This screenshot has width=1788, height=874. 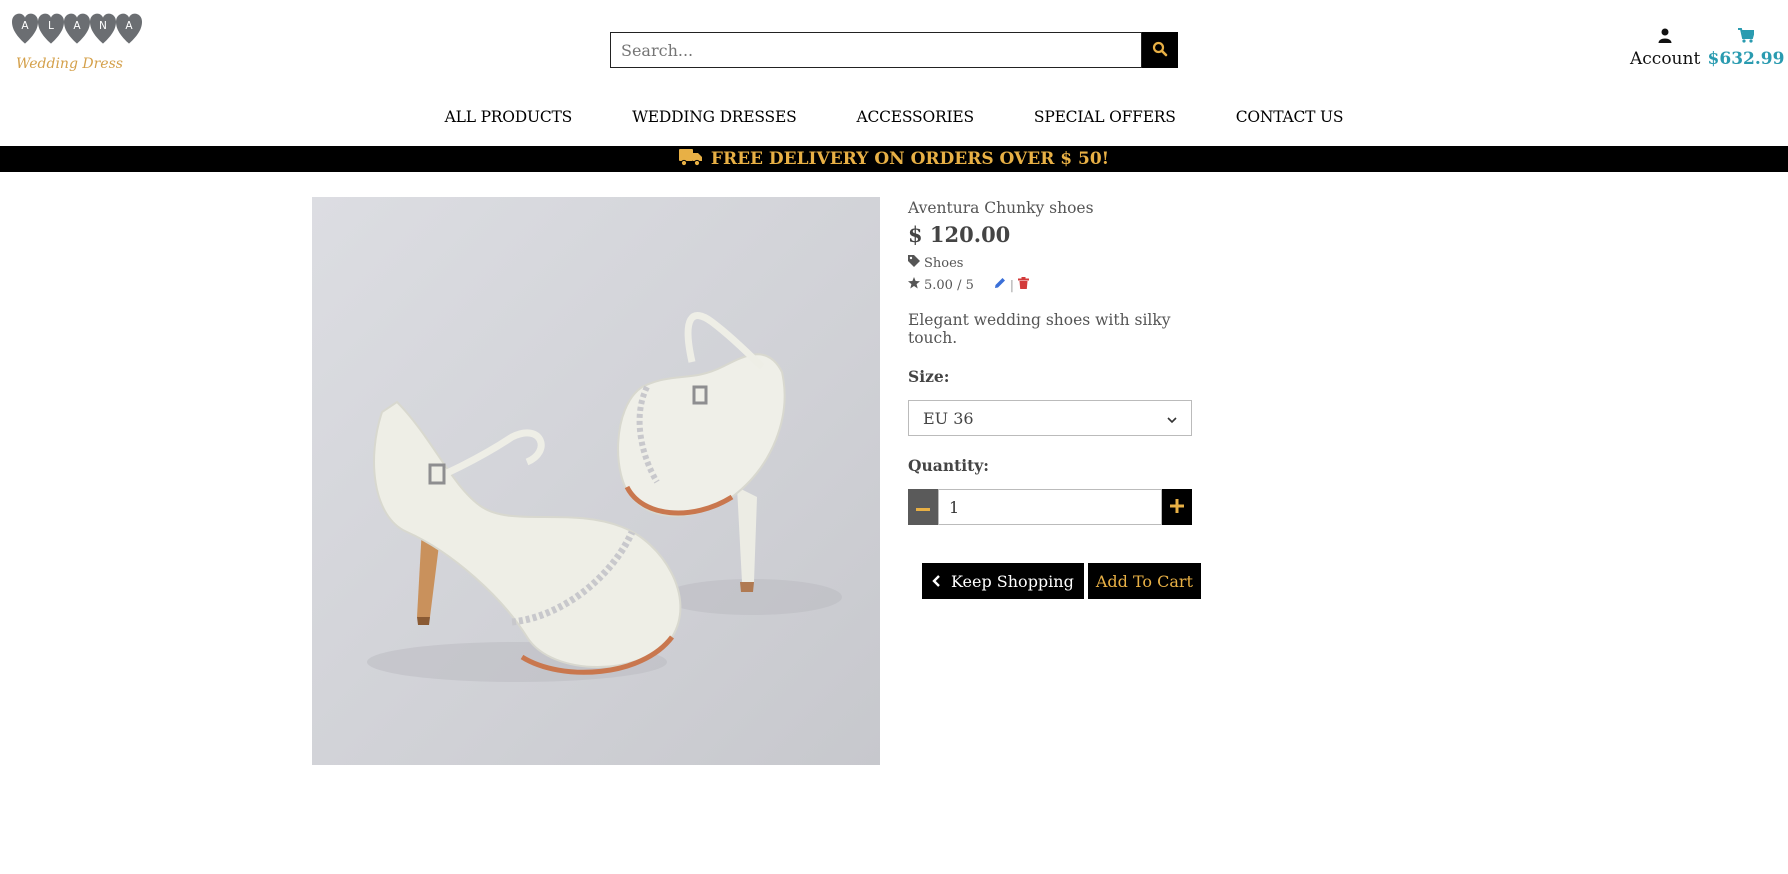 I want to click on decrement-button, so click(x=923, y=507).